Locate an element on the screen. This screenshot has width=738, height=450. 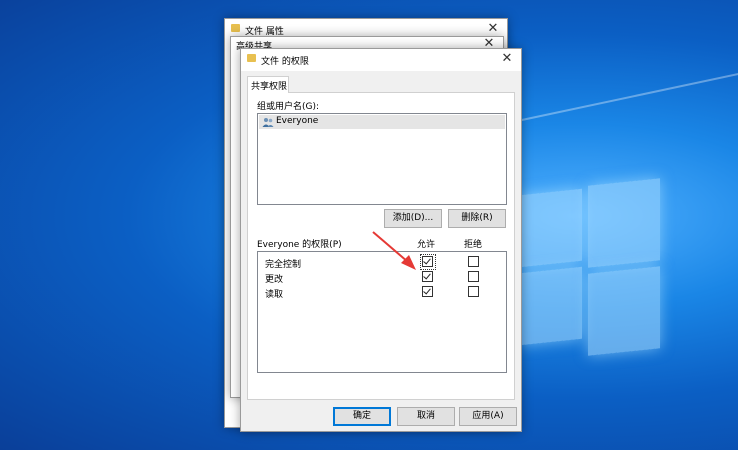
user-name: Everyone is located at coordinates (297, 121).